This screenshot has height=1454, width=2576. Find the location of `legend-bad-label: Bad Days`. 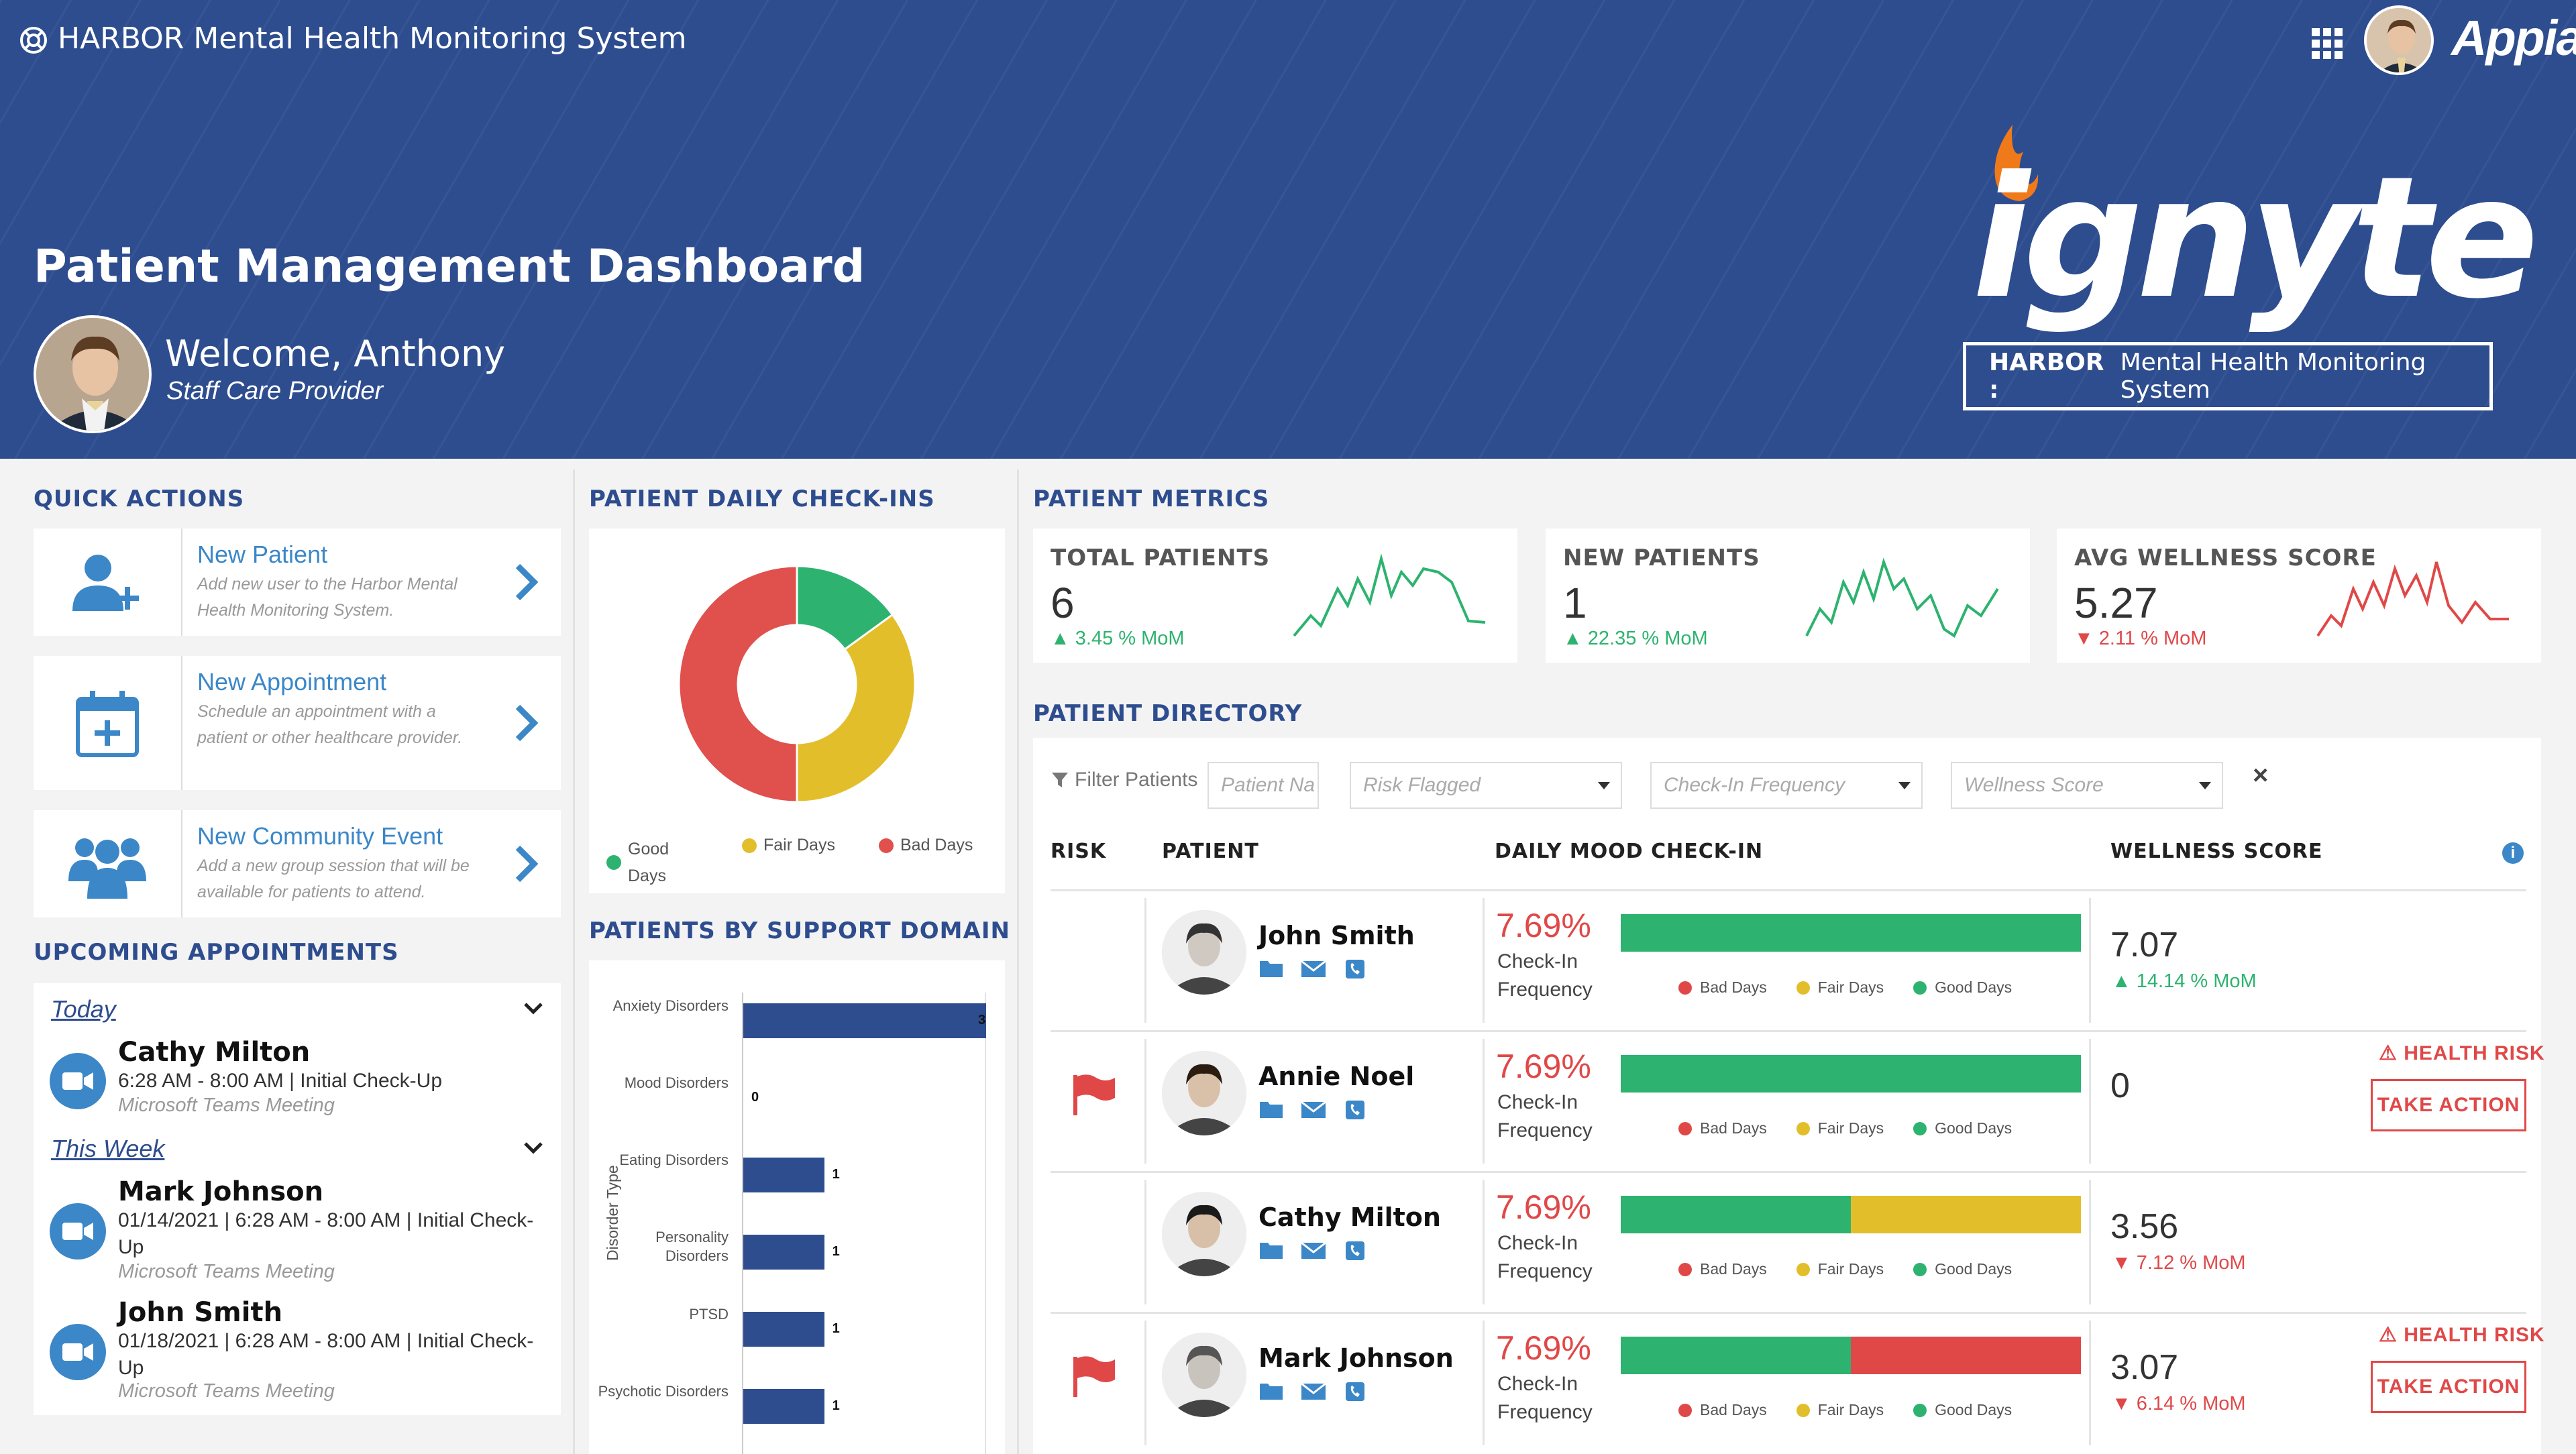

legend-bad-label: Bad Days is located at coordinates (1733, 1128).